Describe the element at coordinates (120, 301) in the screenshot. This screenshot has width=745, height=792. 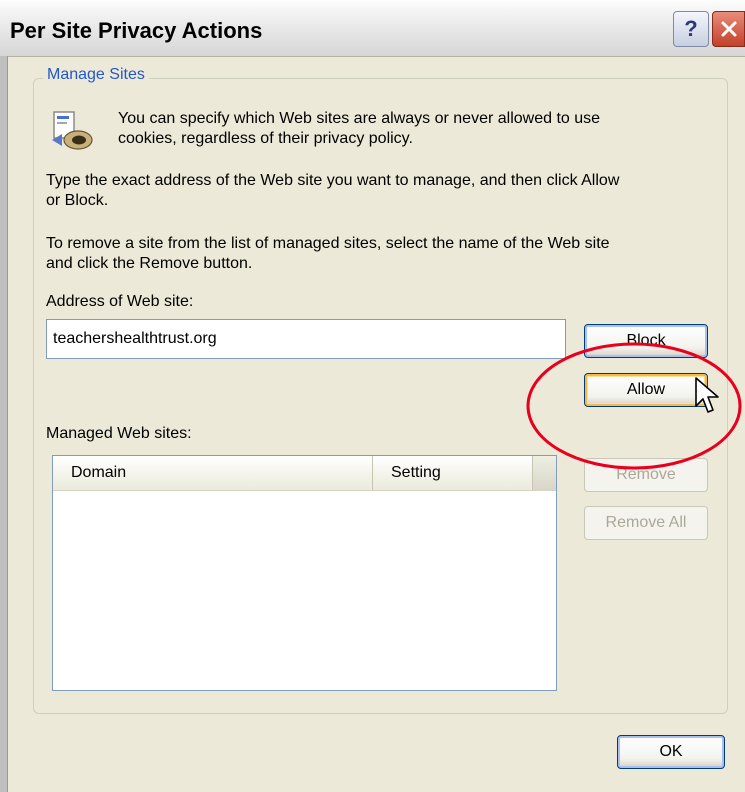
I see `address-label: Address of Web site:` at that location.